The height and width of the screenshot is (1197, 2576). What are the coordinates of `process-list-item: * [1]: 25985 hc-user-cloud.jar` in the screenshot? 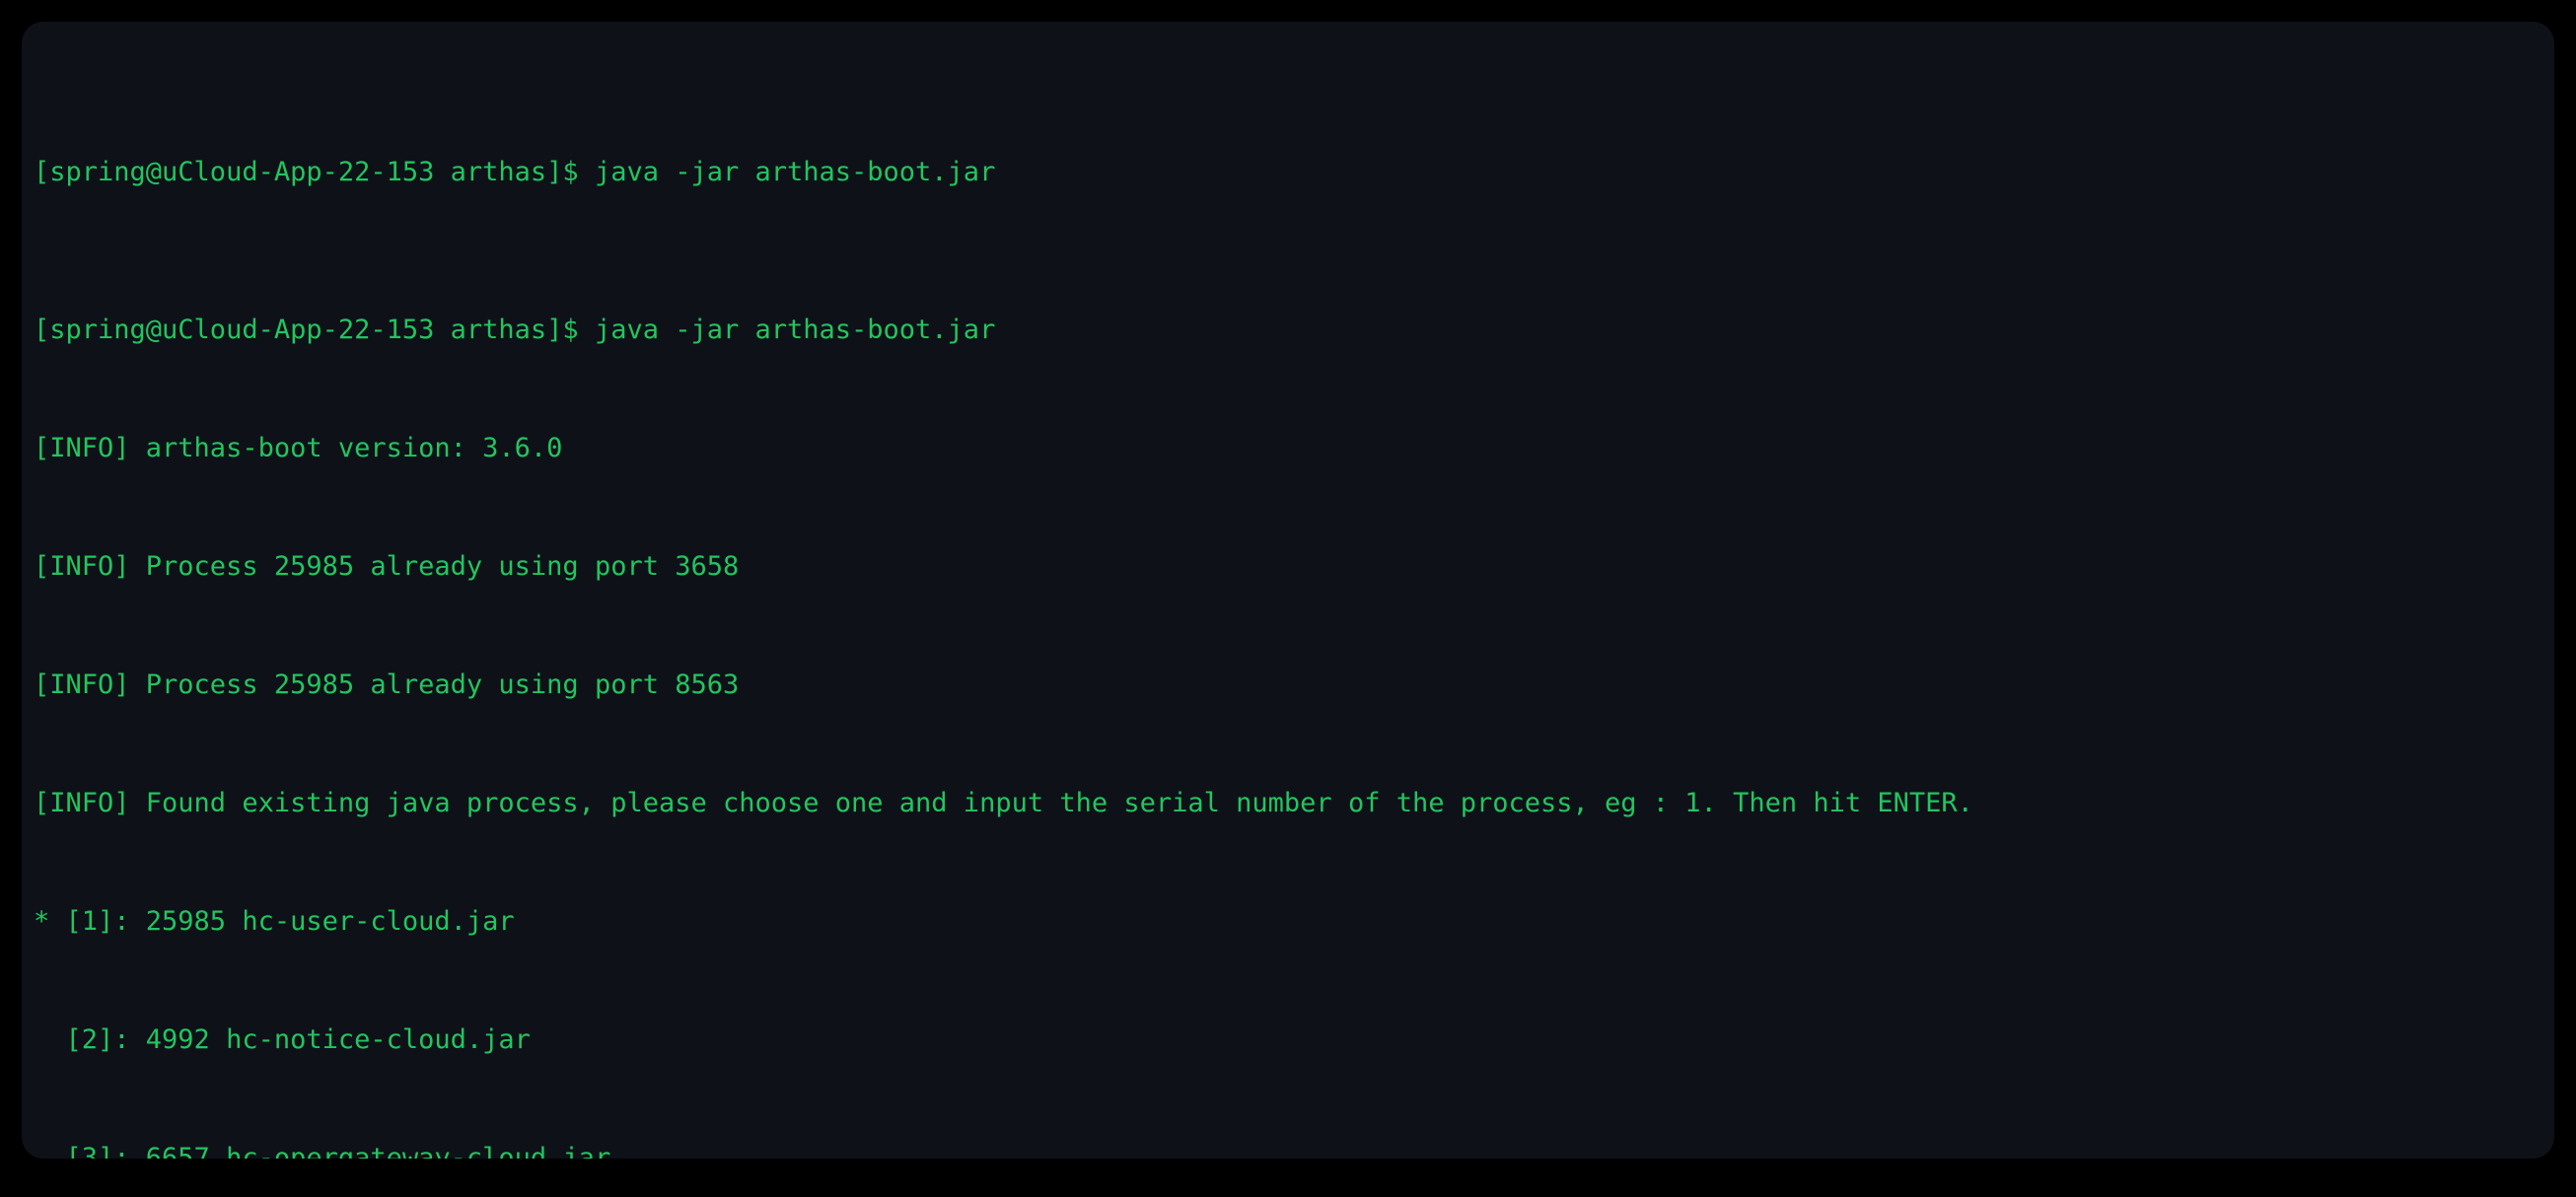 It's located at (274, 922).